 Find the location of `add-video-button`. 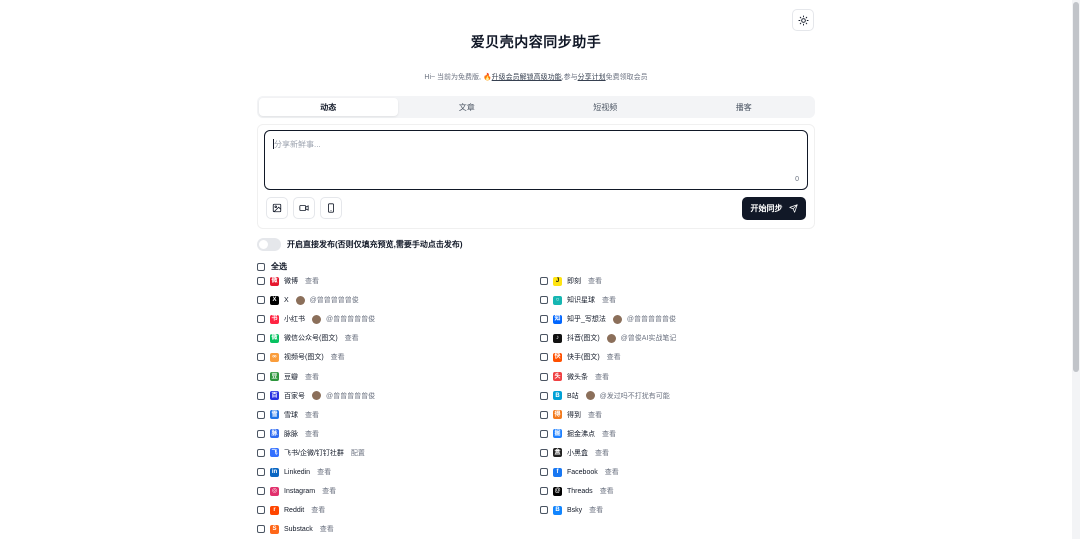

add-video-button is located at coordinates (304, 208).